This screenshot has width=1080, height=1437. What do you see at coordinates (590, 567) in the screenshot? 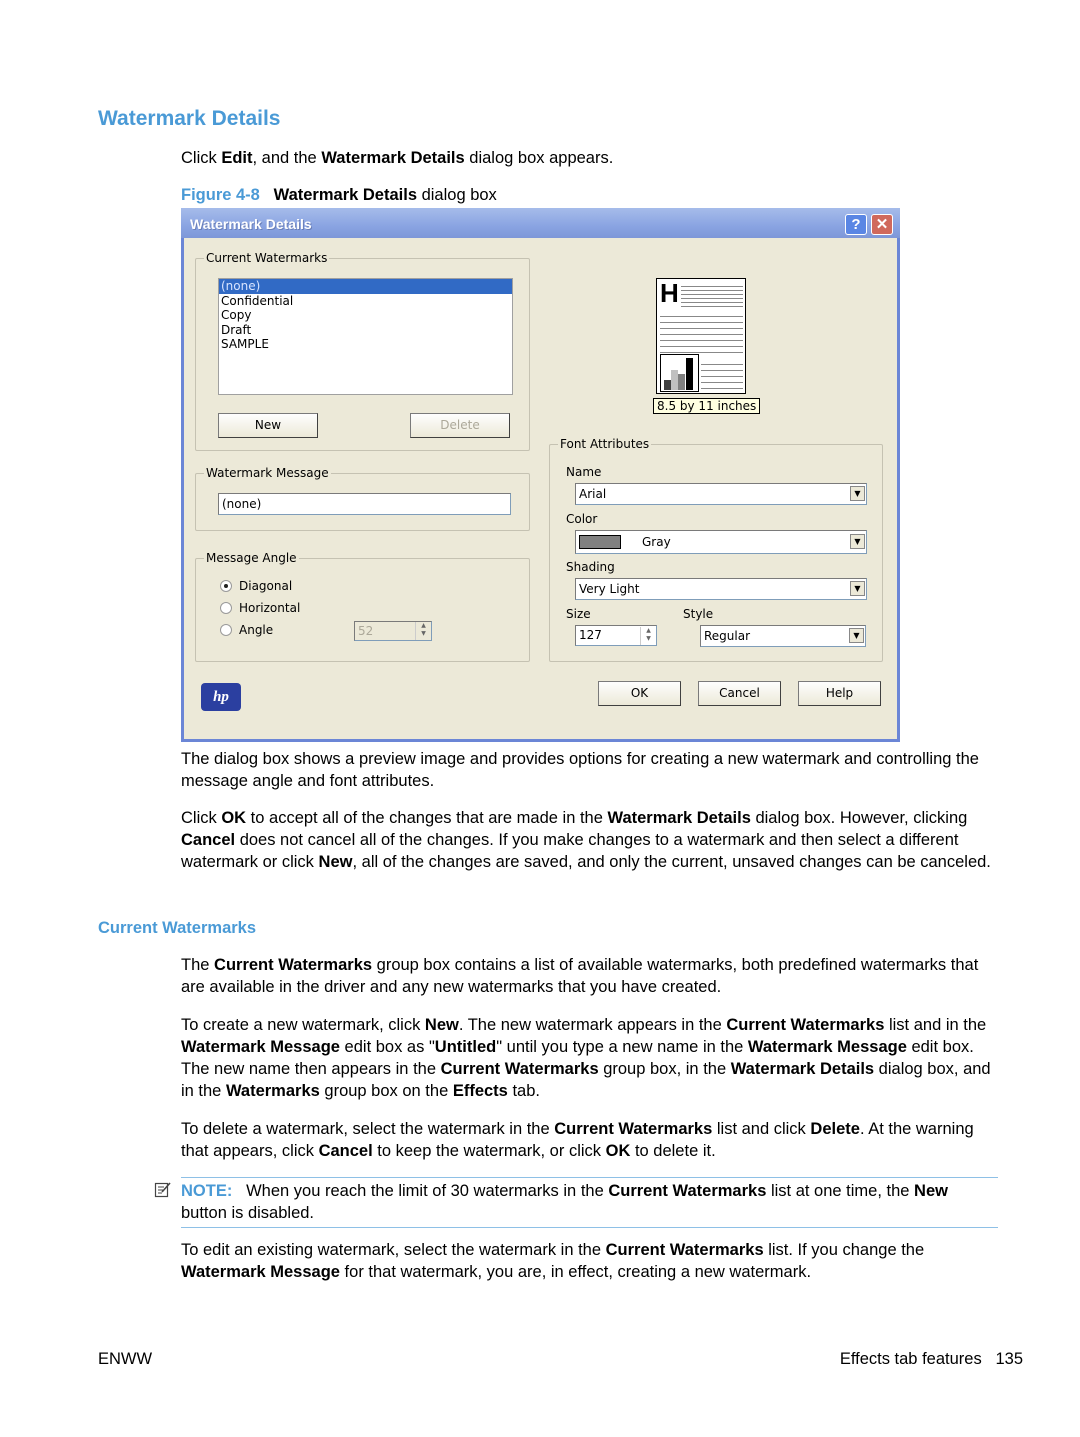
I see `shading-label: Shading` at bounding box center [590, 567].